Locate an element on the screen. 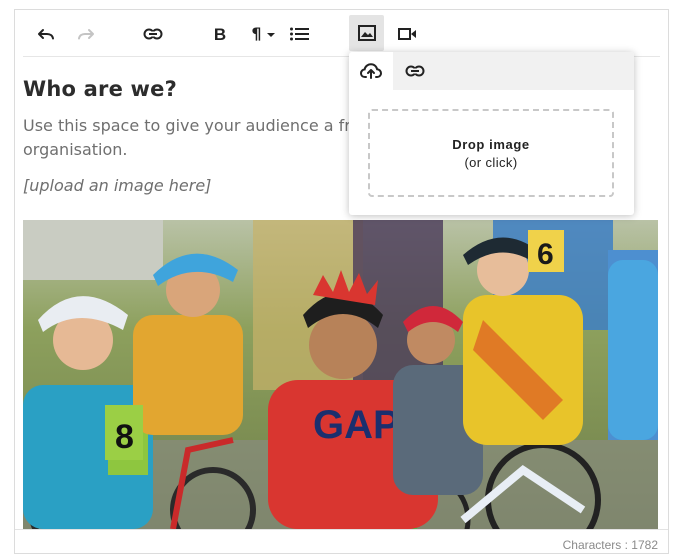  bold-button: B is located at coordinates (220, 34).